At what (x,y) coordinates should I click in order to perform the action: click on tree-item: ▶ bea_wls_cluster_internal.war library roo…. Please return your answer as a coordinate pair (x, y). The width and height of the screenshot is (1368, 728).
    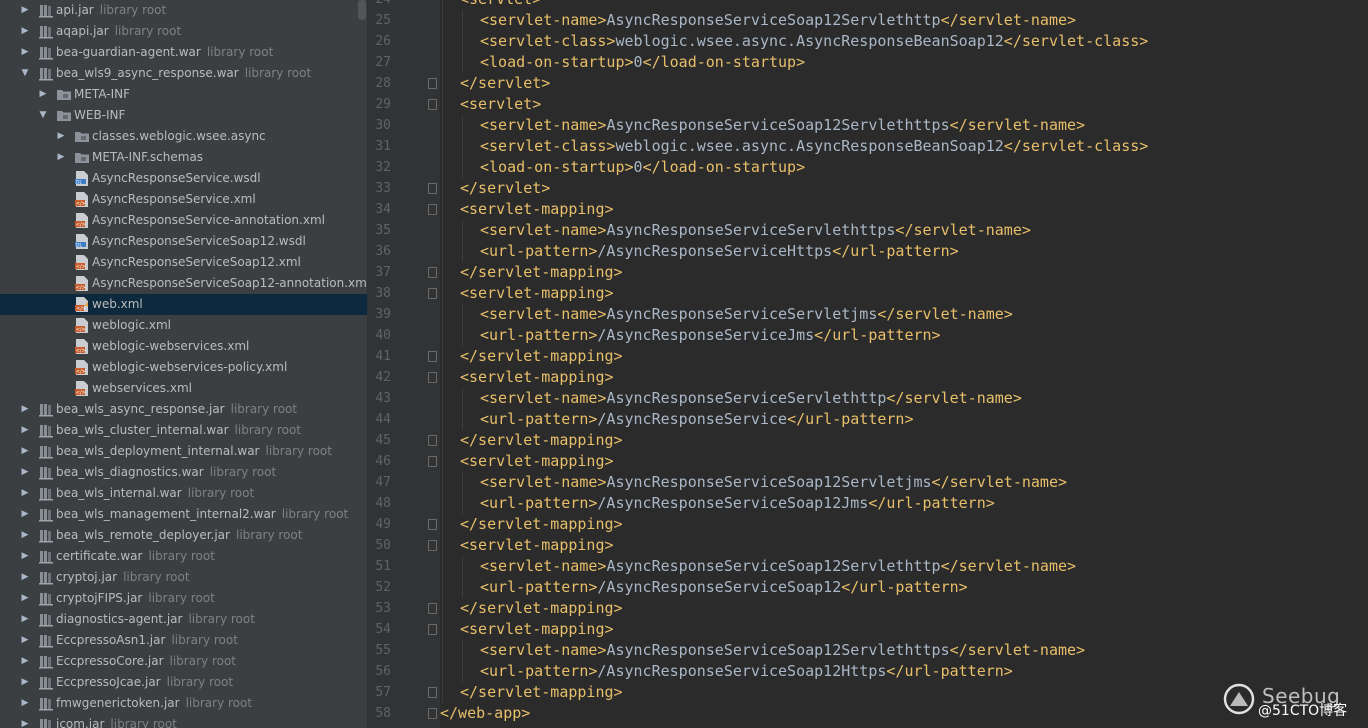
    Looking at the image, I should click on (183, 430).